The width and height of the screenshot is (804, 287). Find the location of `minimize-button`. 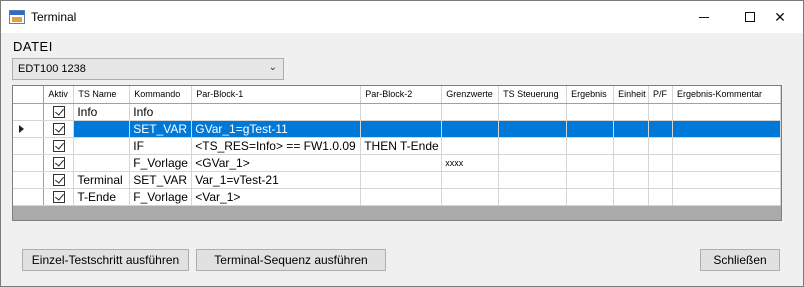

minimize-button is located at coordinates (704, 17).